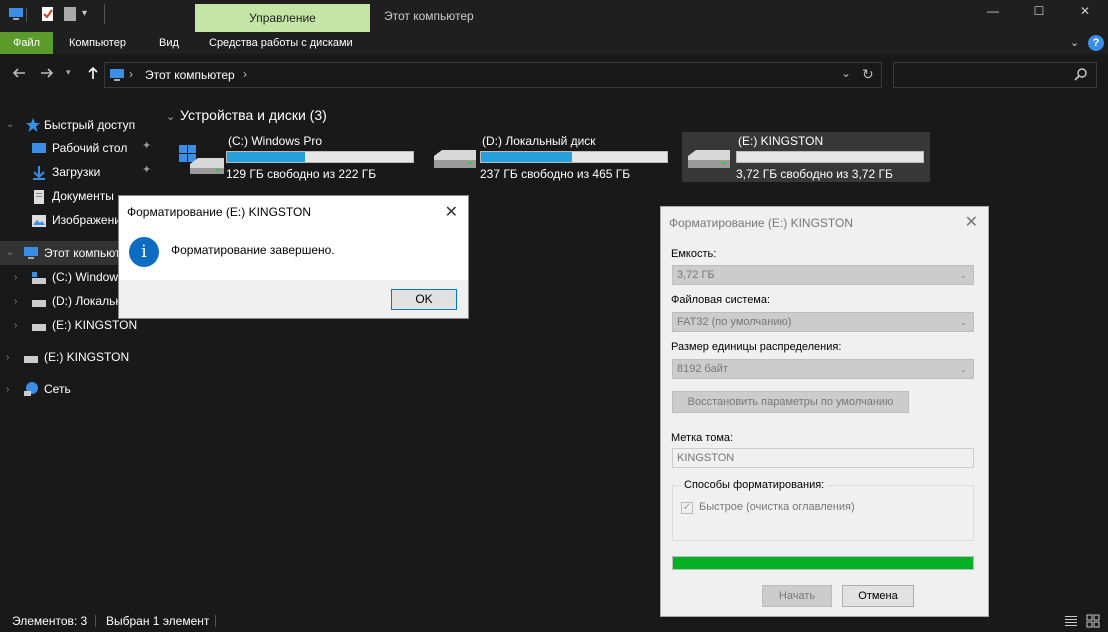  What do you see at coordinates (47, 74) in the screenshot?
I see `forward-arrow-icon` at bounding box center [47, 74].